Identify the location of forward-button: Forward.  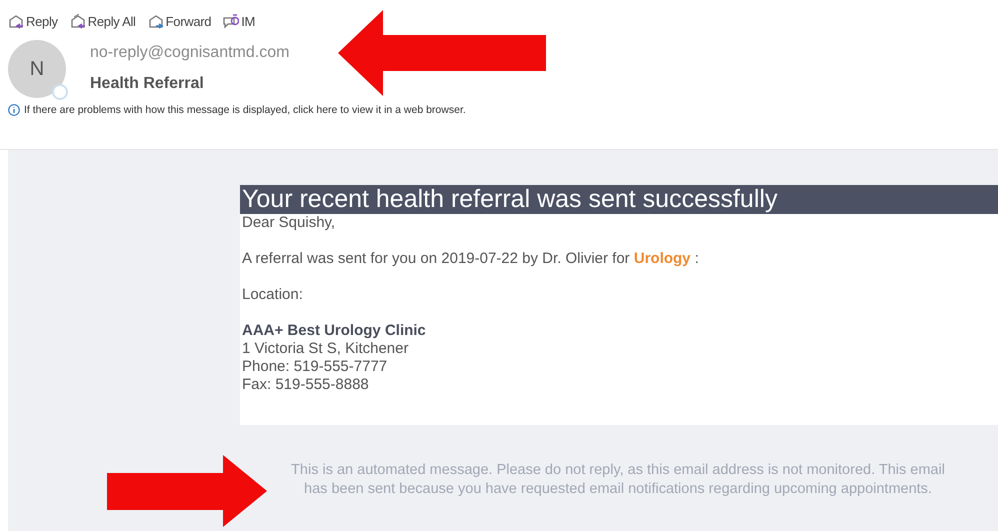
(180, 21).